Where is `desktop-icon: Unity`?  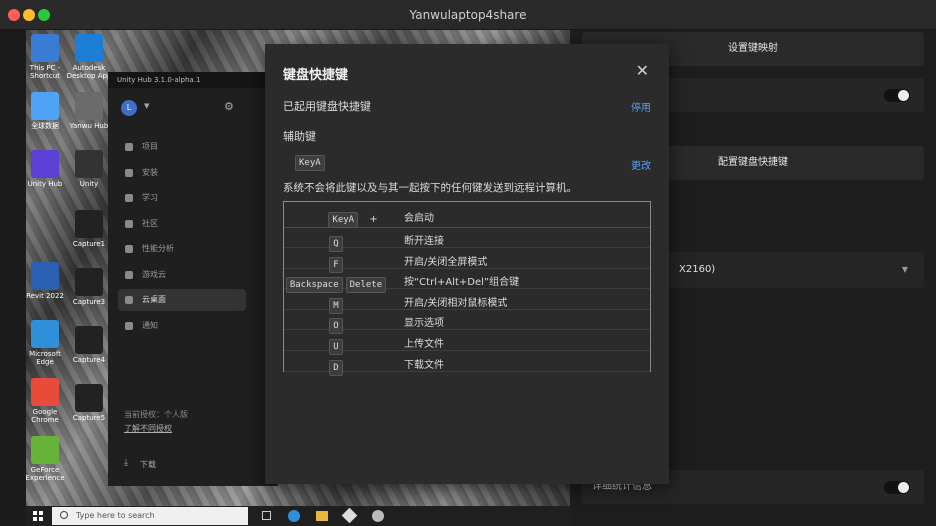
desktop-icon: Unity is located at coordinates (89, 169).